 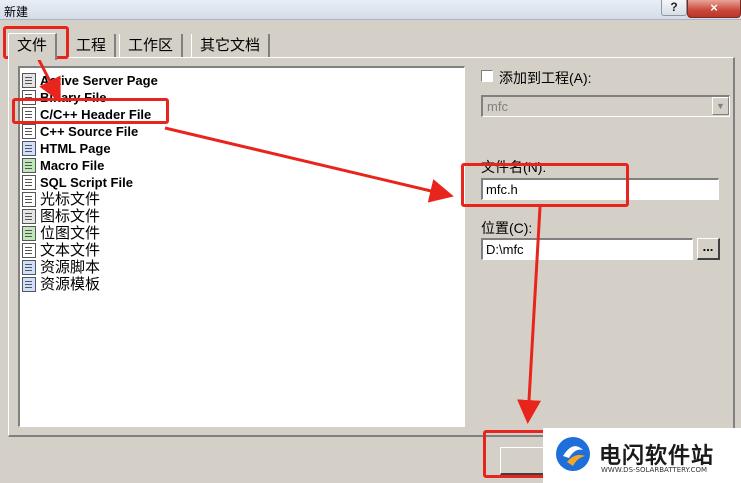 I want to click on list-item-label: 图标文件, so click(x=70, y=216).